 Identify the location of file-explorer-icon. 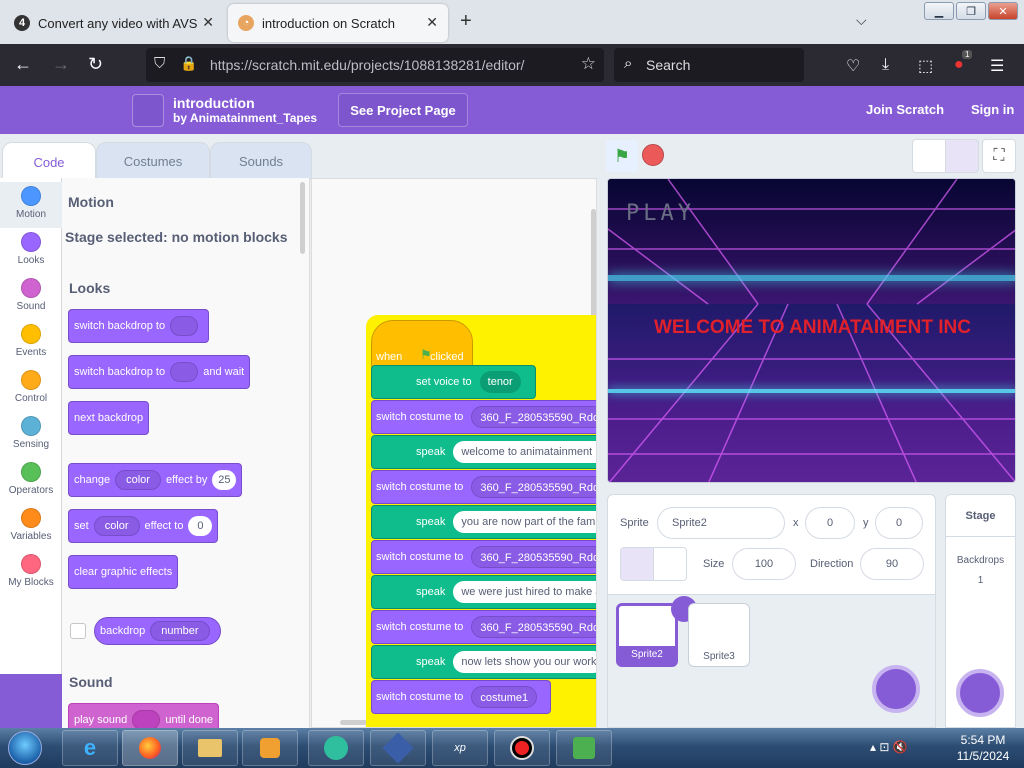
(210, 748).